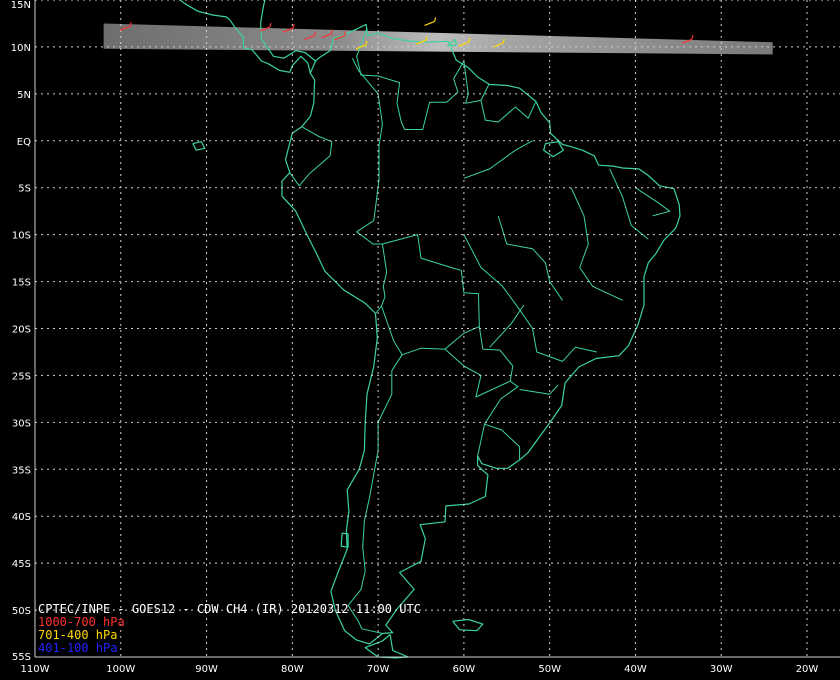 This screenshot has width=840, height=680. What do you see at coordinates (199, 146) in the screenshot?
I see `coastline-galapagos` at bounding box center [199, 146].